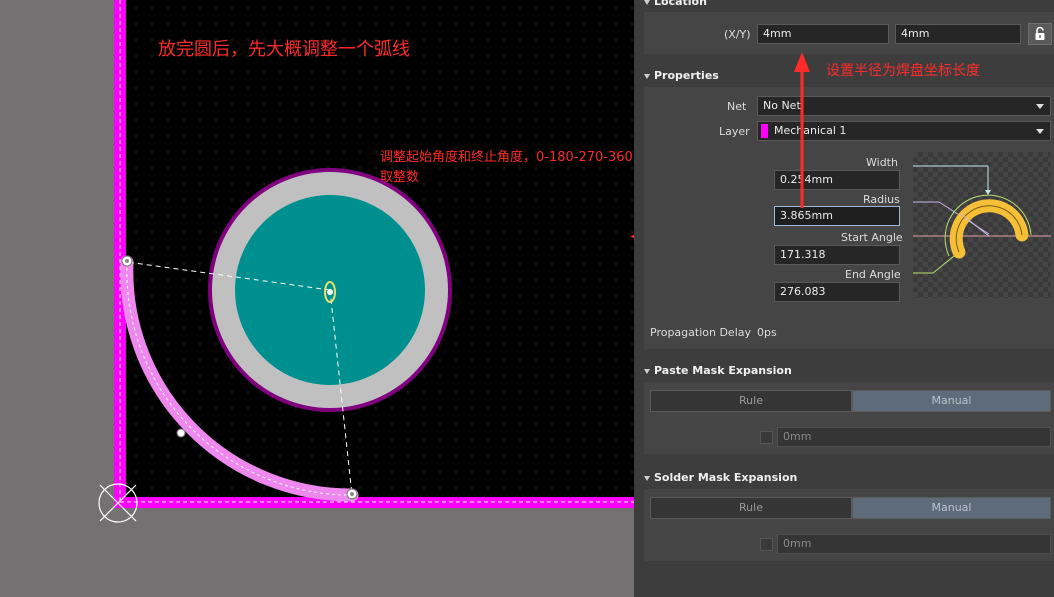  What do you see at coordinates (881, 199) in the screenshot?
I see `radius-label: Radius` at bounding box center [881, 199].